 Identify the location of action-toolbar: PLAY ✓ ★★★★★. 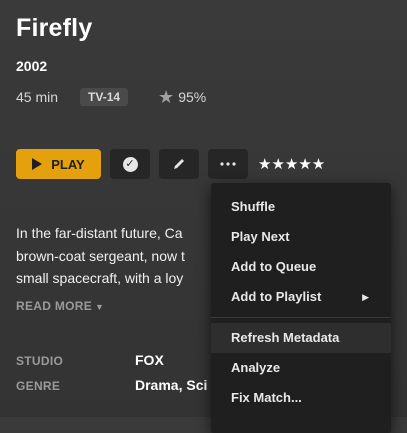
(170, 164).